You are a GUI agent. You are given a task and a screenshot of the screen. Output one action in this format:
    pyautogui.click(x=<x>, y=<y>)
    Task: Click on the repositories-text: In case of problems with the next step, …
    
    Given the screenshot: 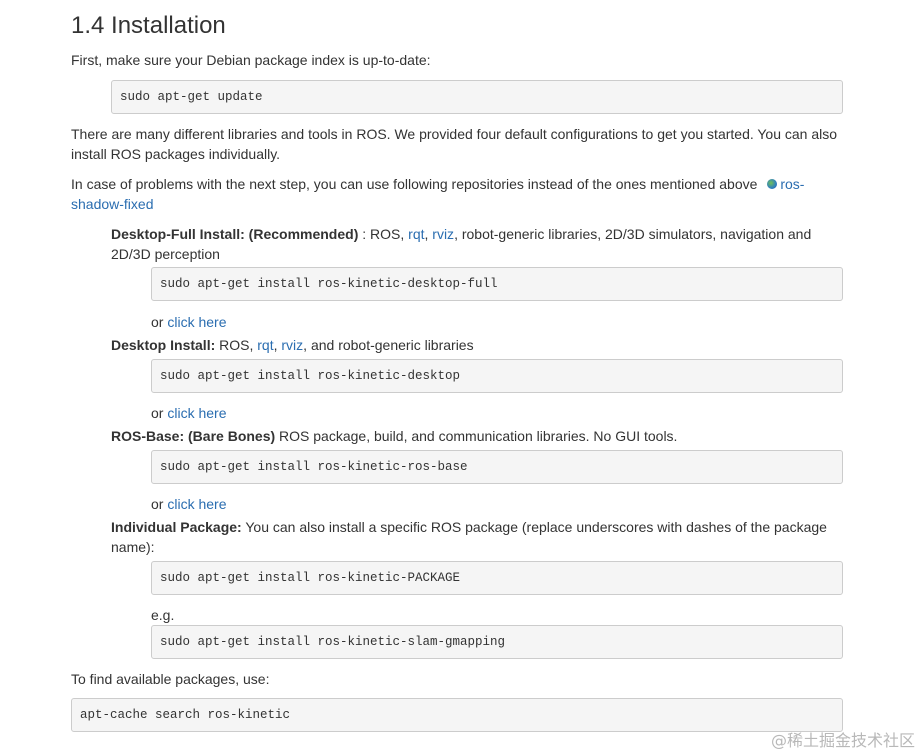 What is the action you would take?
    pyautogui.click(x=414, y=184)
    